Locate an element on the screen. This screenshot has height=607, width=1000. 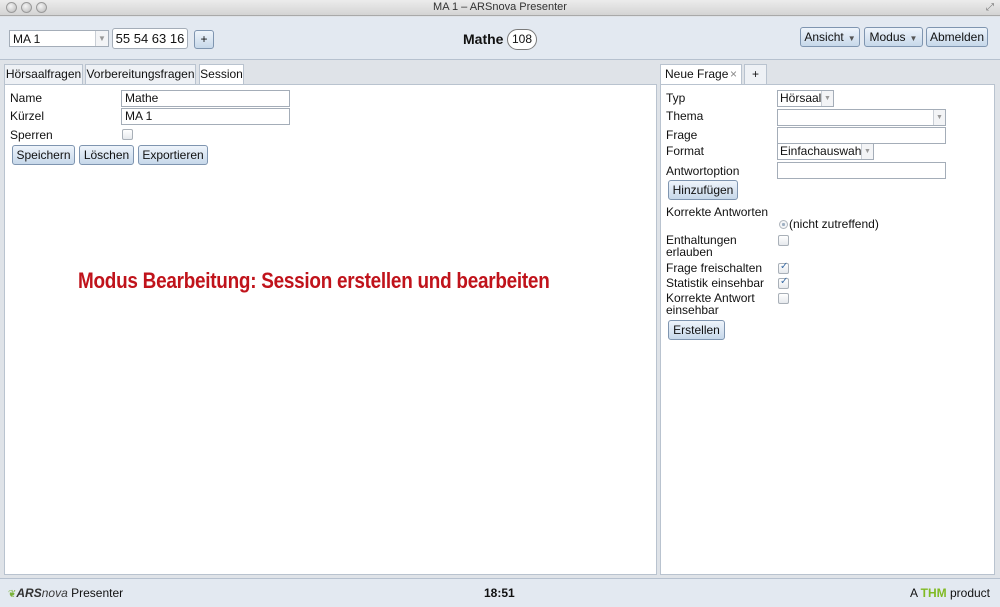
add-answer-button: Hinzufügen is located at coordinates (703, 190).